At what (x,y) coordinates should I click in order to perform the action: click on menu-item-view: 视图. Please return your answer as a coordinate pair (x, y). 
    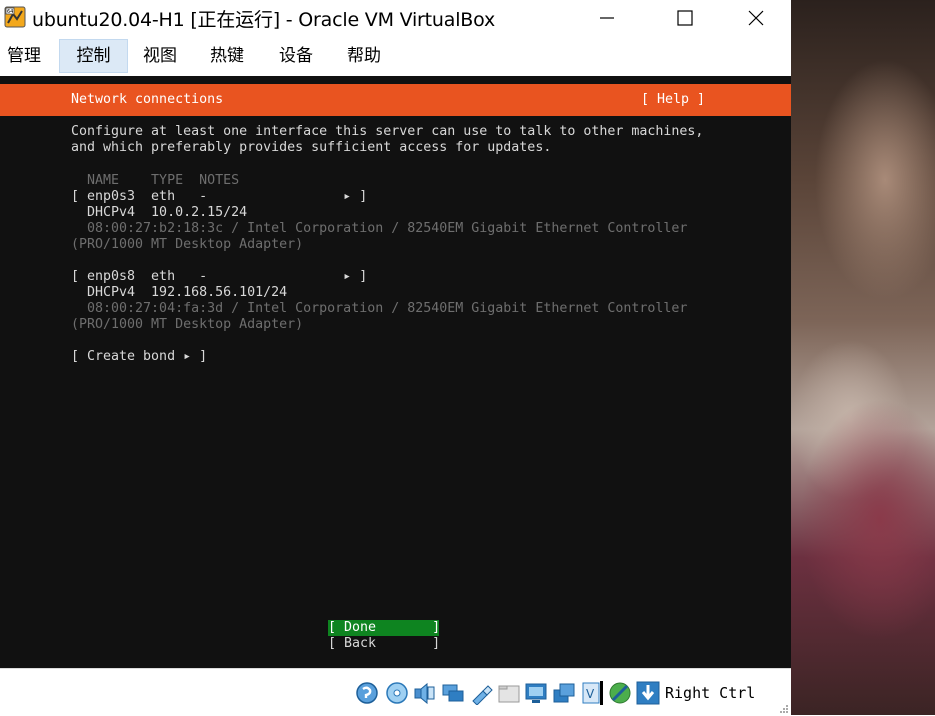
    Looking at the image, I should click on (160, 56).